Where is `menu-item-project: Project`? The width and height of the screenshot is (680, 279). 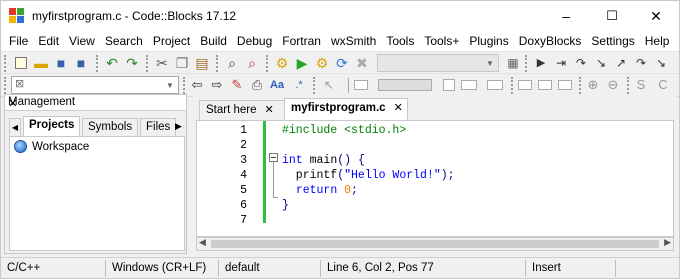 menu-item-project: Project is located at coordinates (171, 41).